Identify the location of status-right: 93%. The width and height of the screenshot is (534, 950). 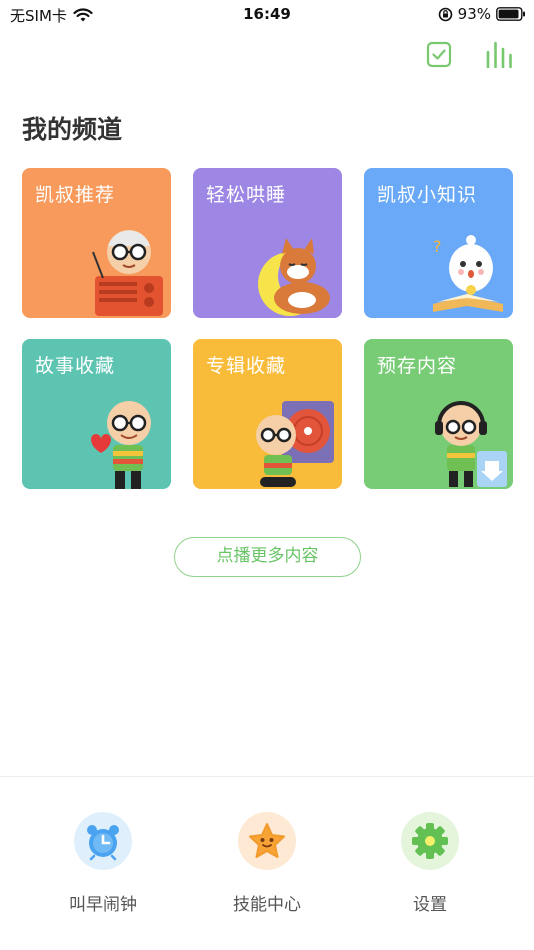
(482, 14).